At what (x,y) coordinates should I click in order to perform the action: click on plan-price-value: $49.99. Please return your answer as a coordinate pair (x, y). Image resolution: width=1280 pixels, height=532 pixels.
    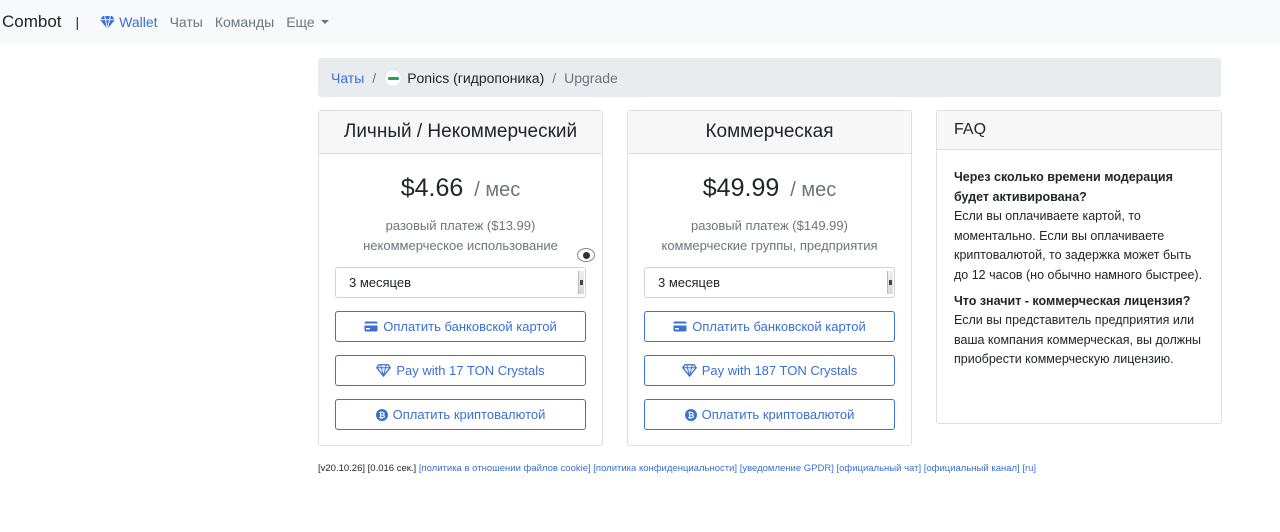
    Looking at the image, I should click on (741, 188).